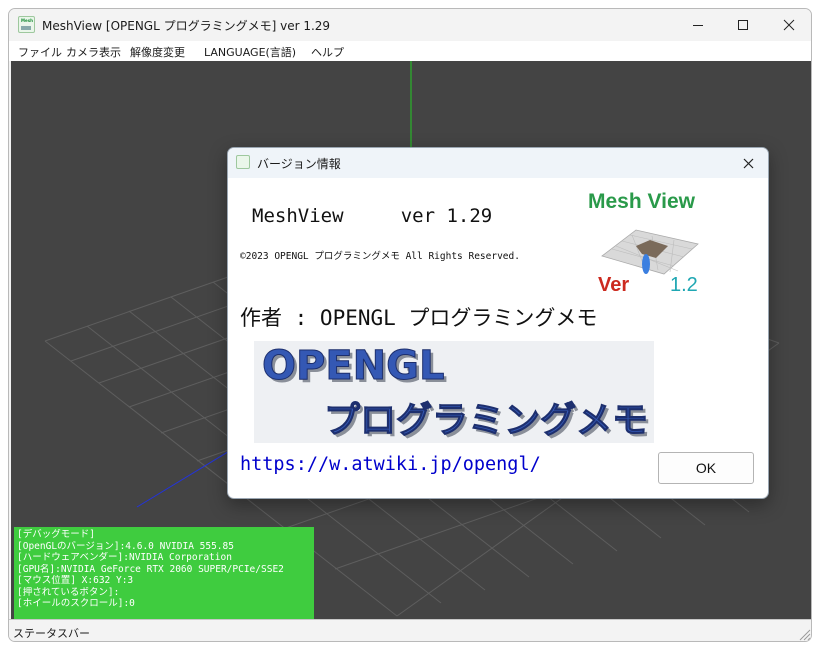  I want to click on menu-resolution: 解像度変更, so click(157, 52).